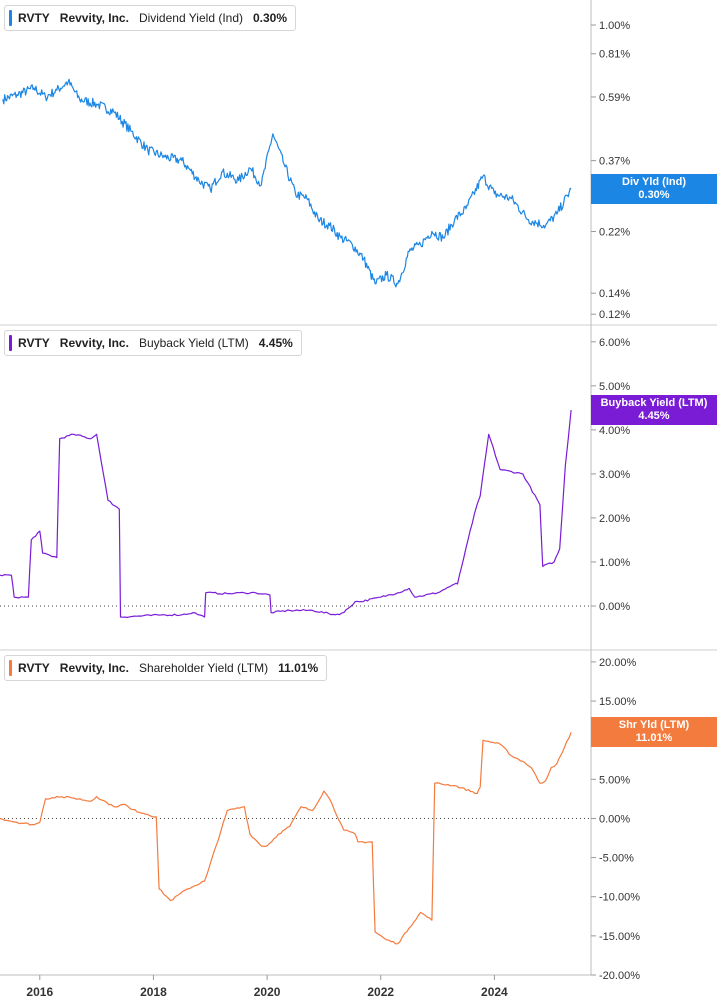 This screenshot has width=717, height=1005. I want to click on badge-buyback-label: Buyback Yield (LTM), so click(654, 403).